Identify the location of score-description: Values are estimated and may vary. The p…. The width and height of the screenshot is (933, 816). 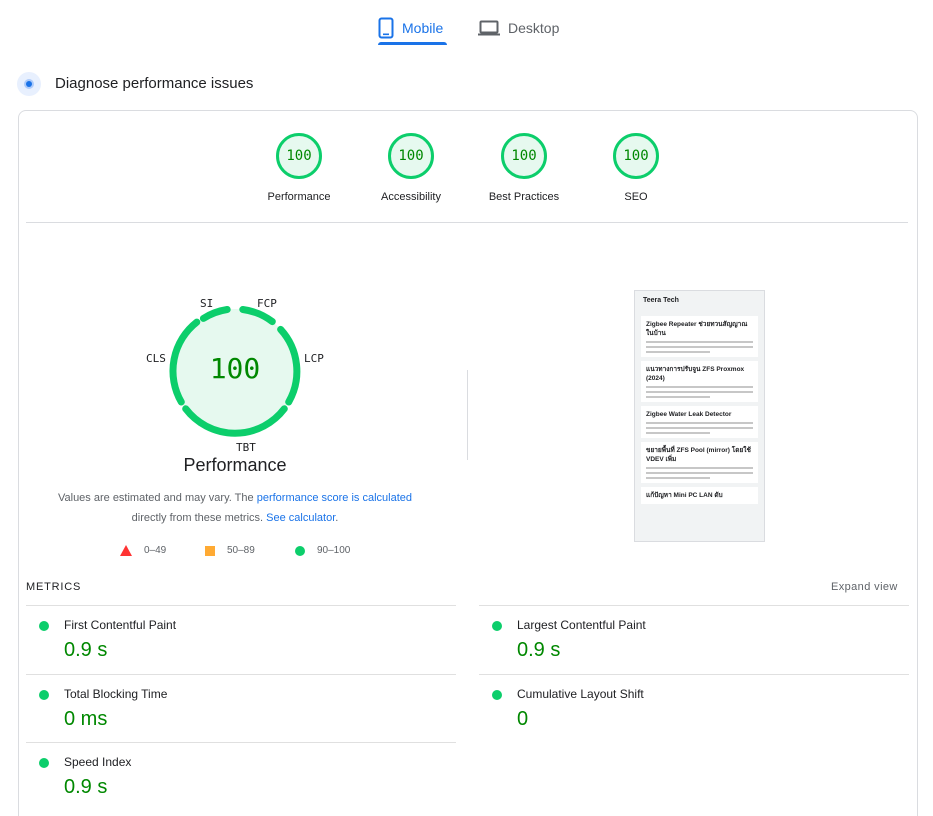
(234, 508).